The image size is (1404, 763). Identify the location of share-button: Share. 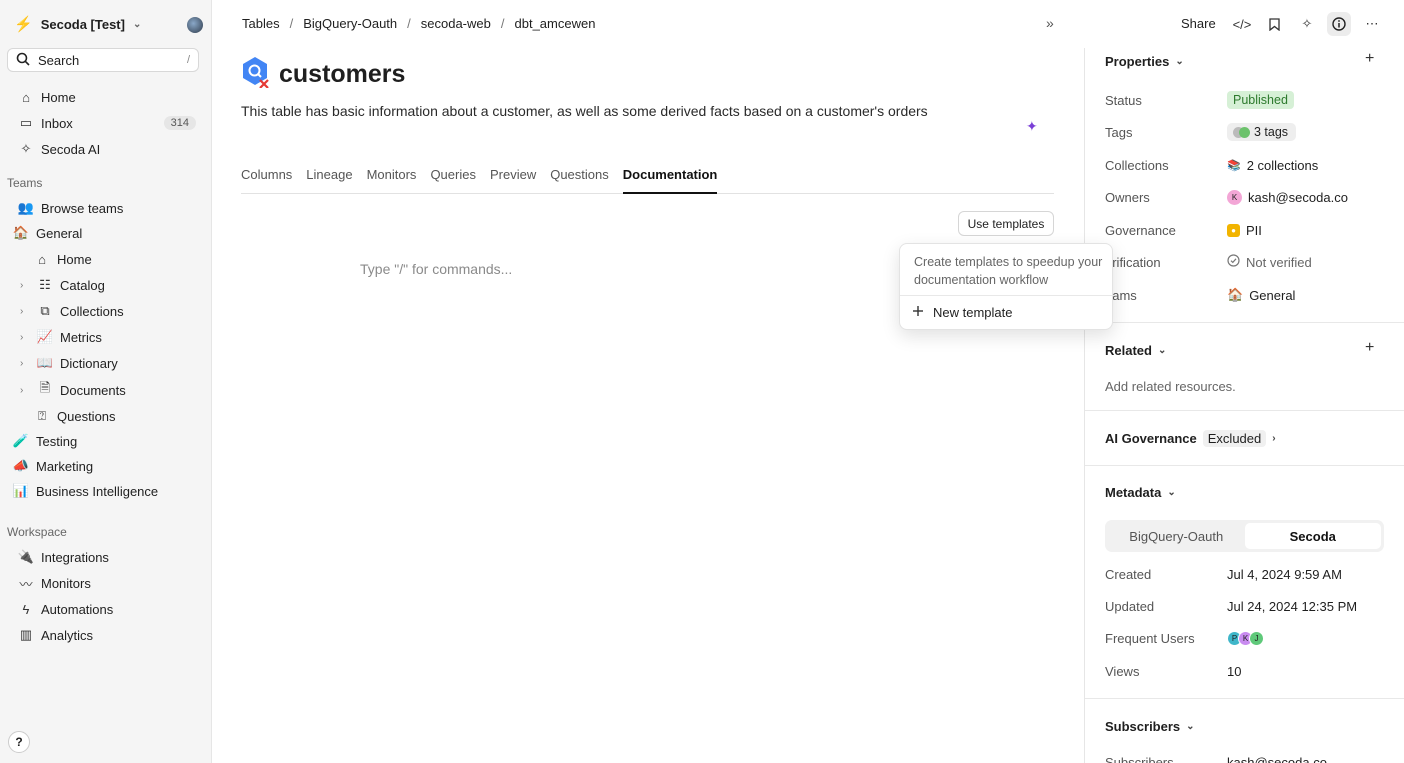
(1198, 23).